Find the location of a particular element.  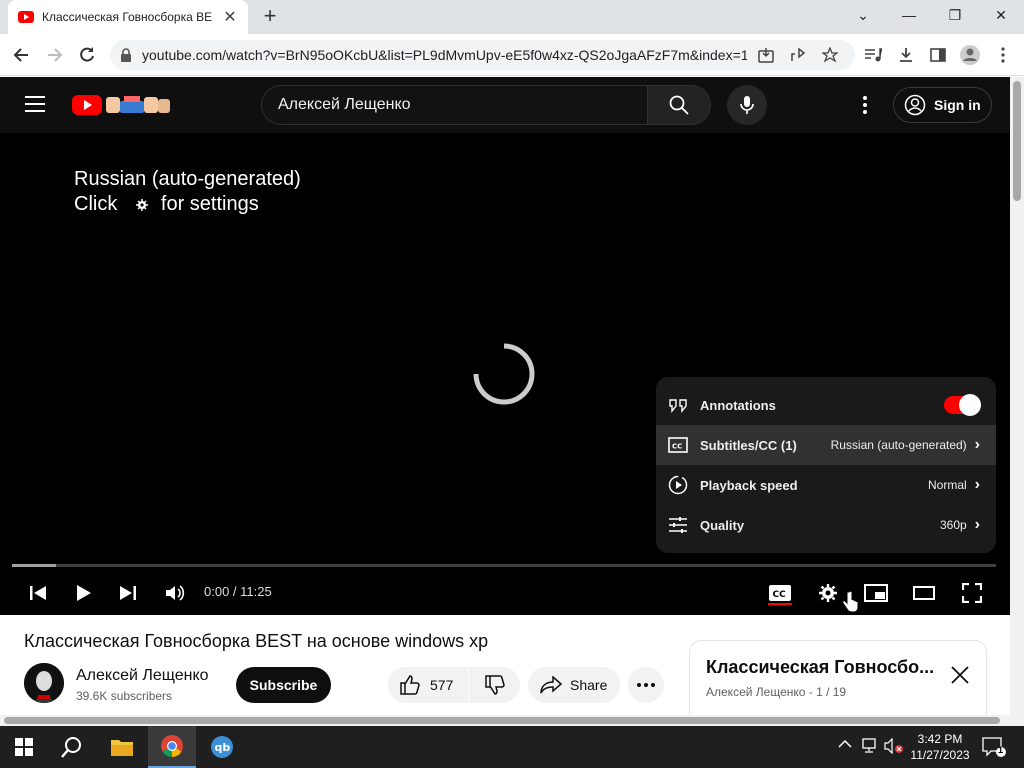

more-actions-button is located at coordinates (646, 685).